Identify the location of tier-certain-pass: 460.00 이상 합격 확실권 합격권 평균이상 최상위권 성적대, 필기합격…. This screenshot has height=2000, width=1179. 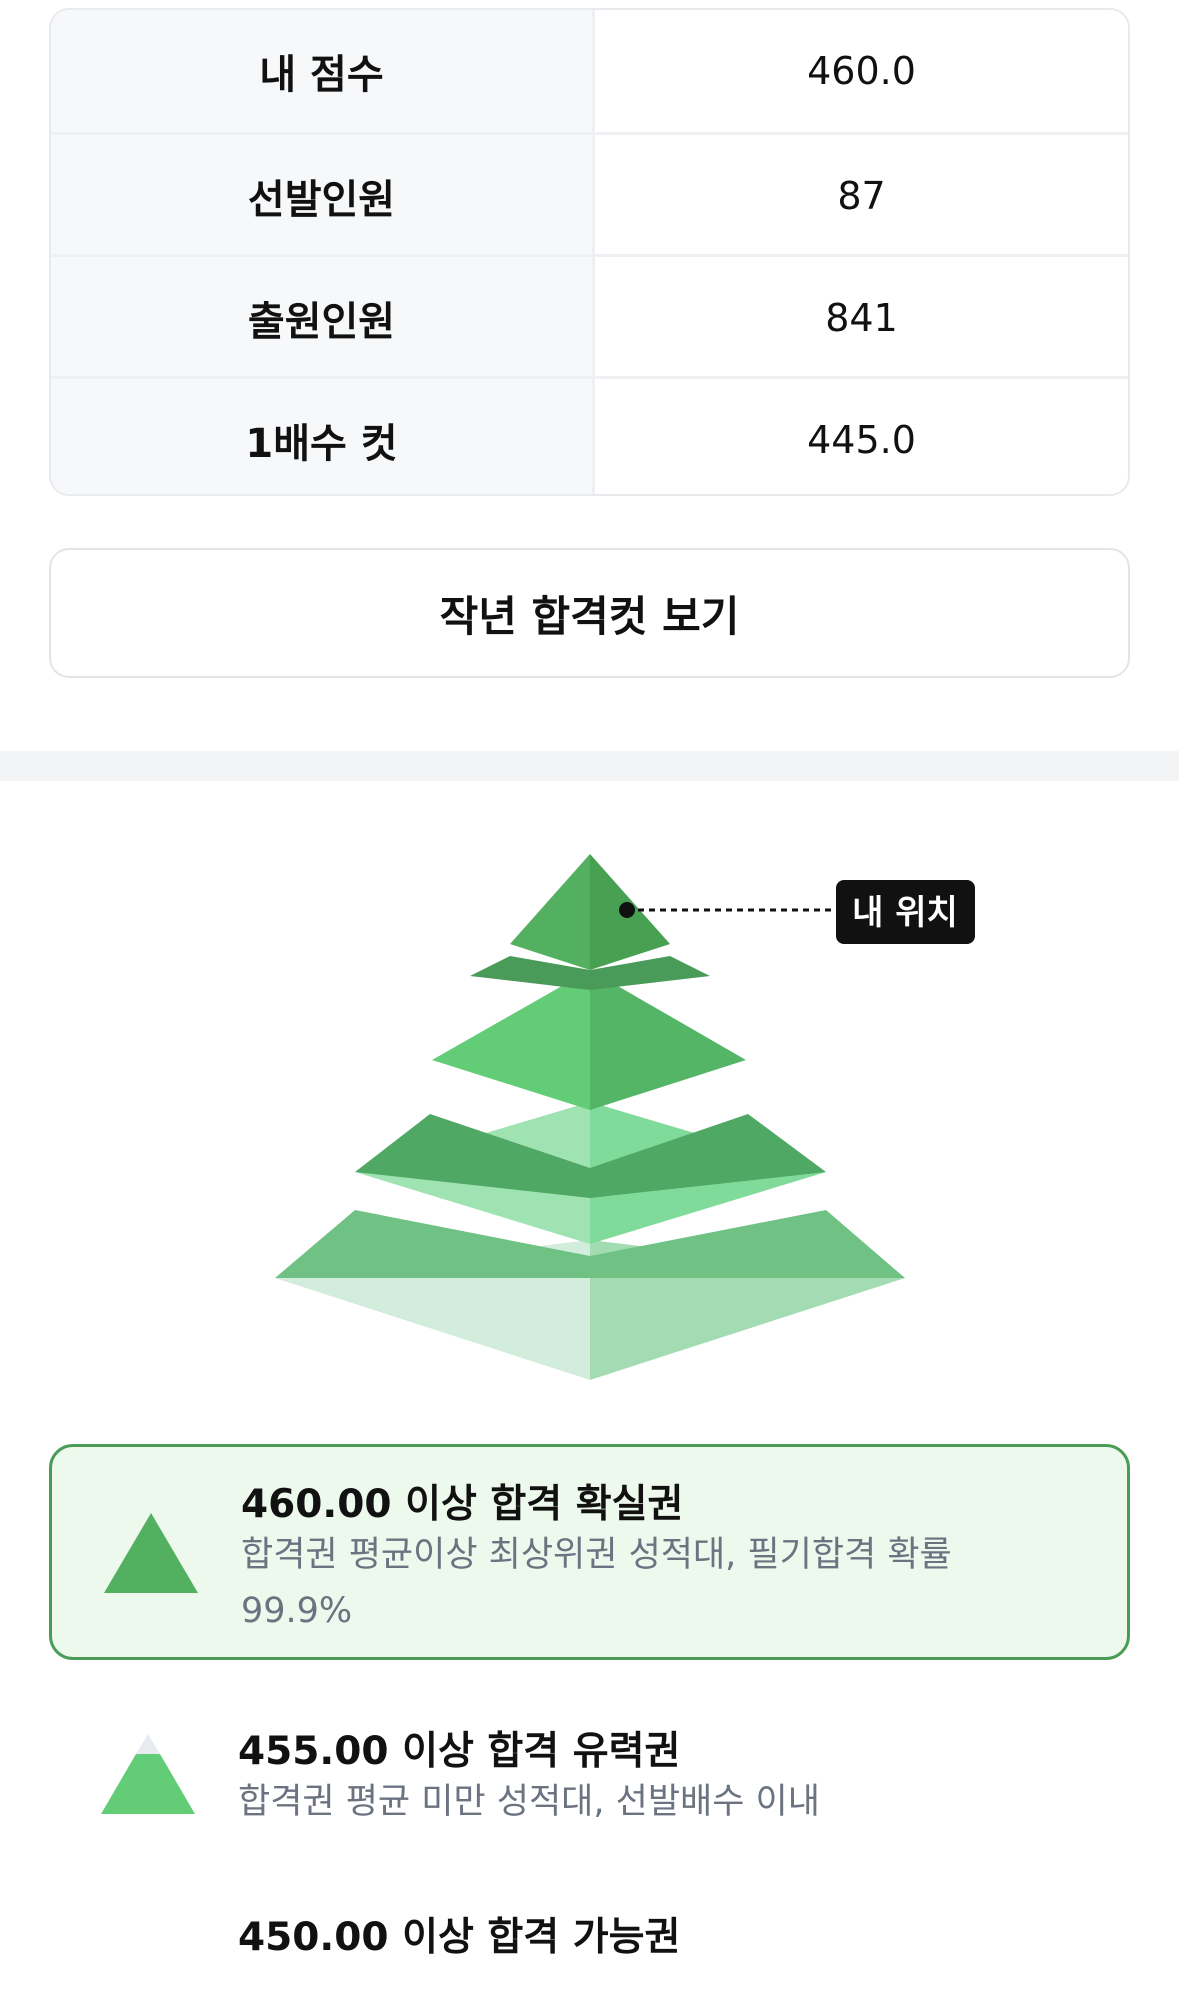
(589, 1552).